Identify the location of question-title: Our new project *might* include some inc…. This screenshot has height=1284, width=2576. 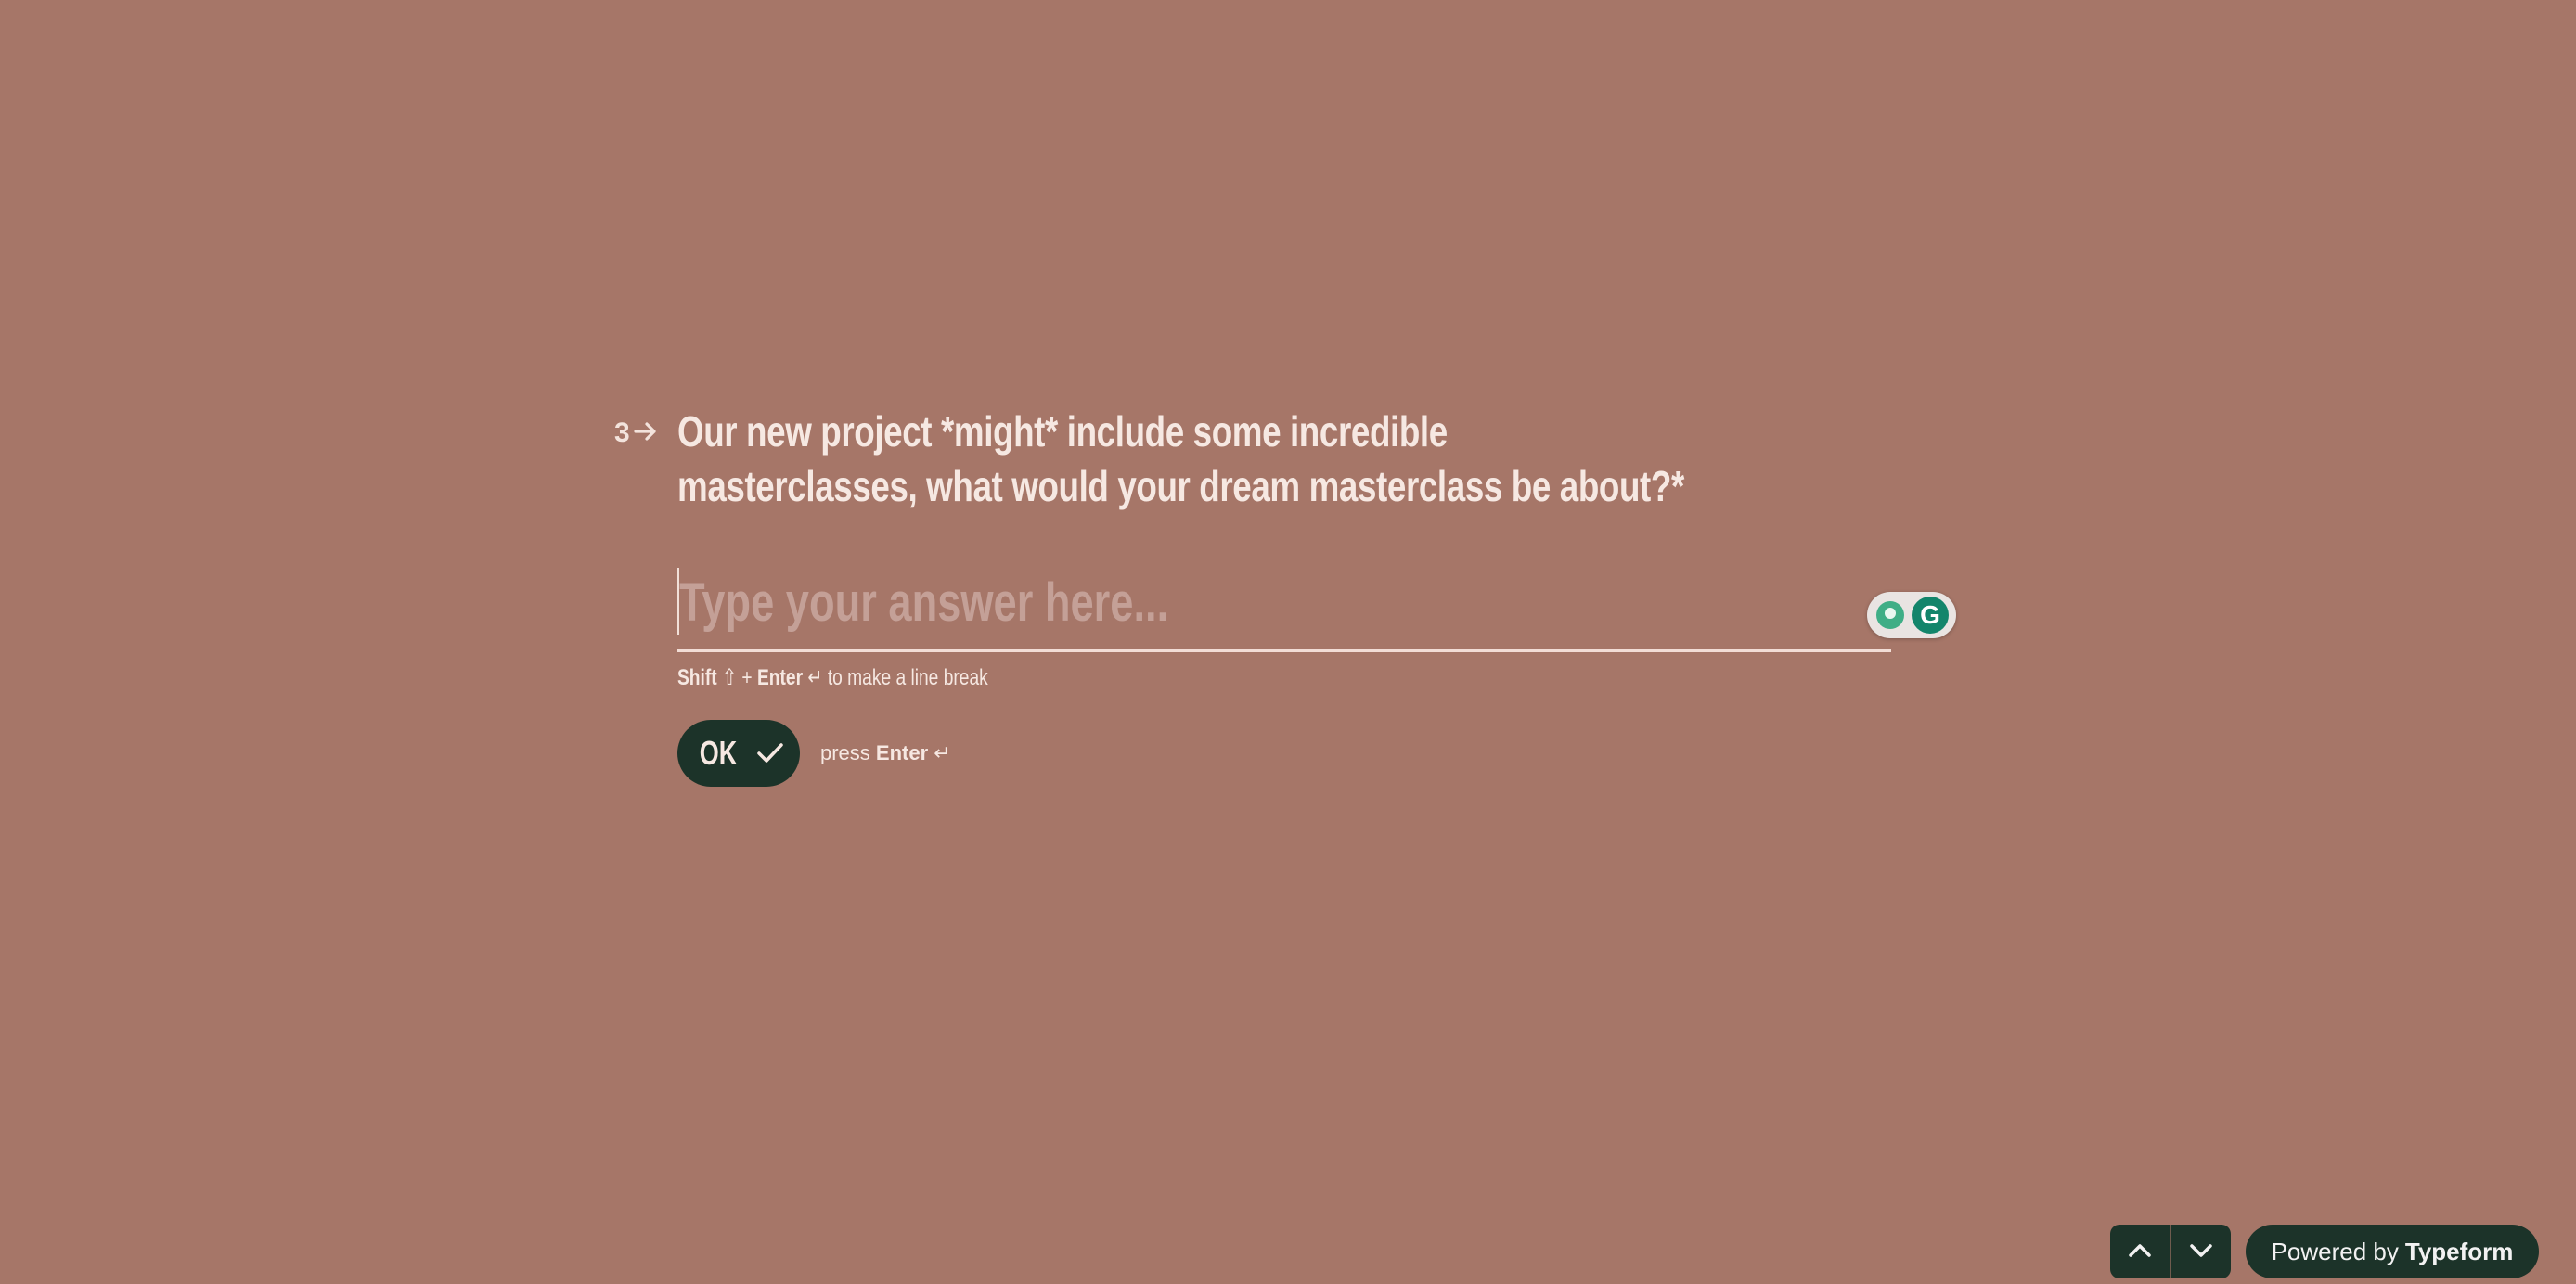
(1180, 458).